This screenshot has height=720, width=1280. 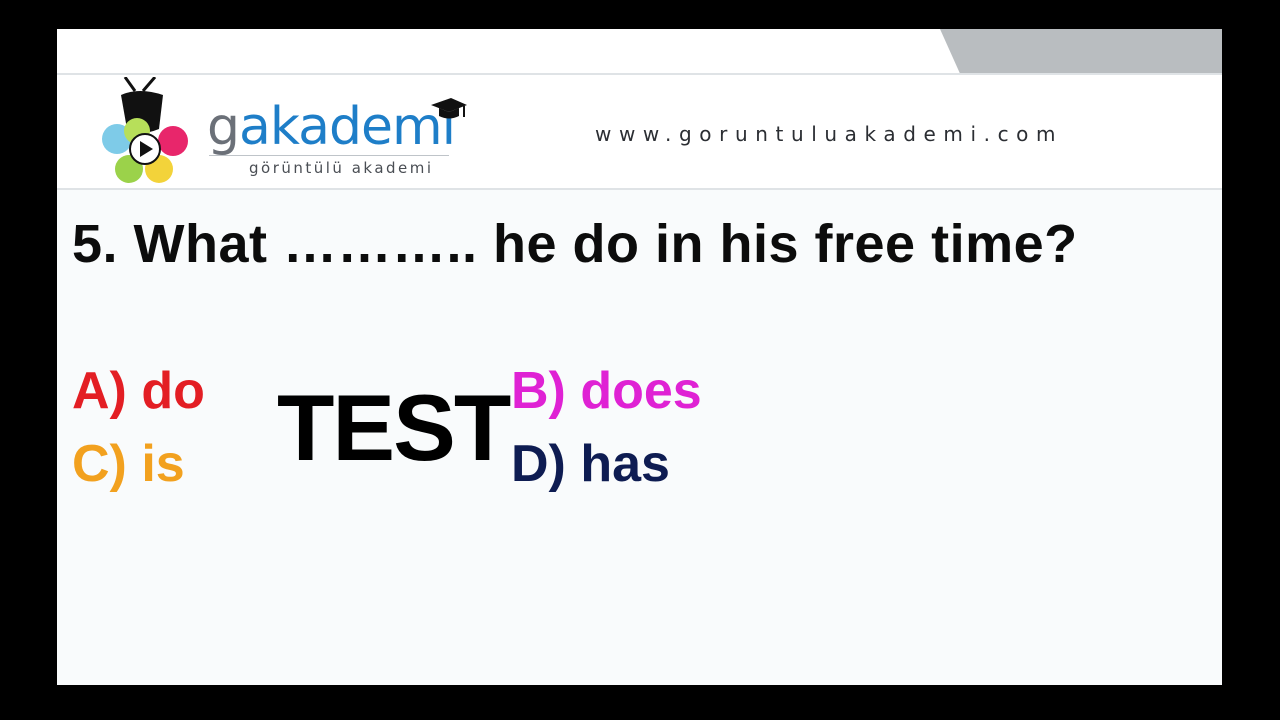 I want to click on brand-word-akademi: akademi, so click(x=347, y=127).